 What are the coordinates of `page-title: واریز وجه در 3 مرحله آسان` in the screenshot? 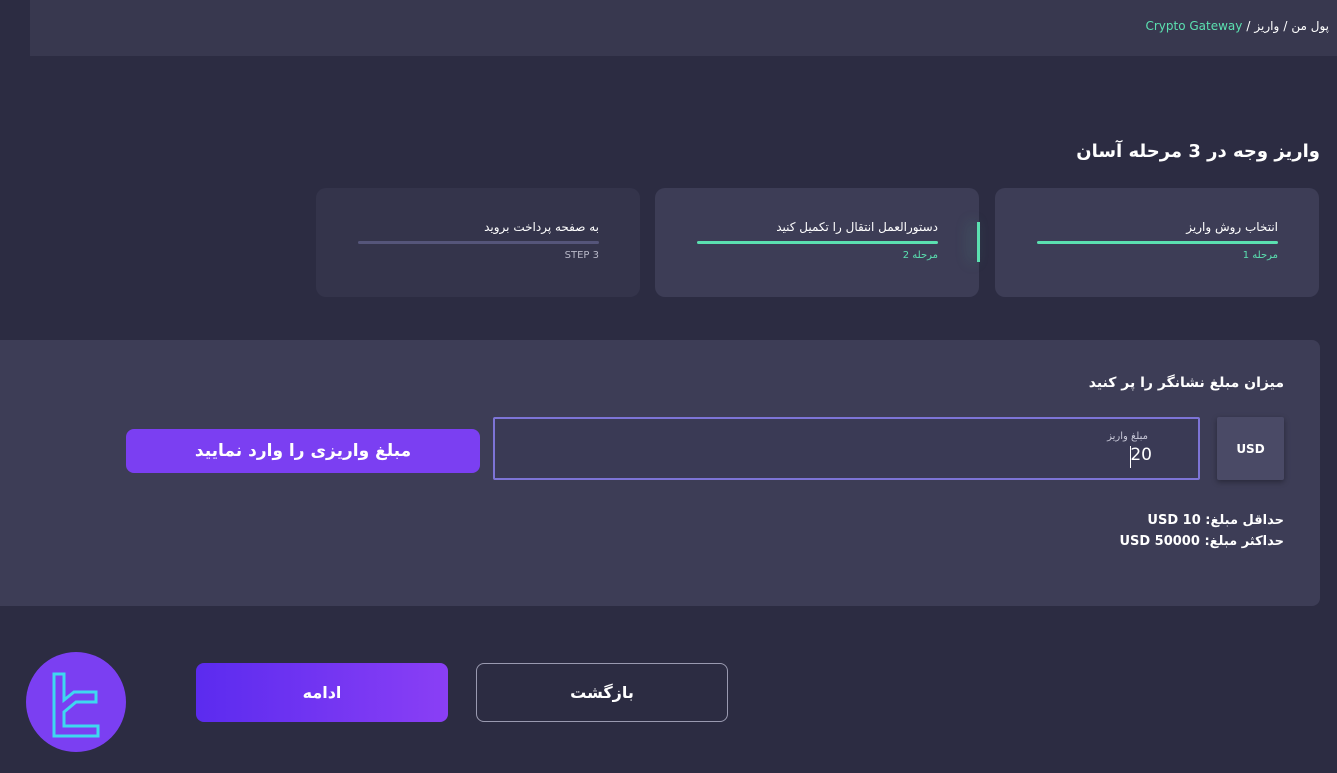 It's located at (1198, 151).